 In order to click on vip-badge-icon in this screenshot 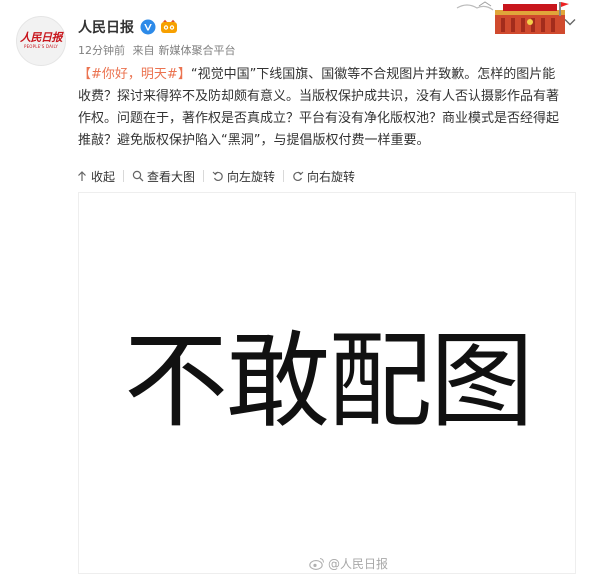, I will do `click(169, 27)`.